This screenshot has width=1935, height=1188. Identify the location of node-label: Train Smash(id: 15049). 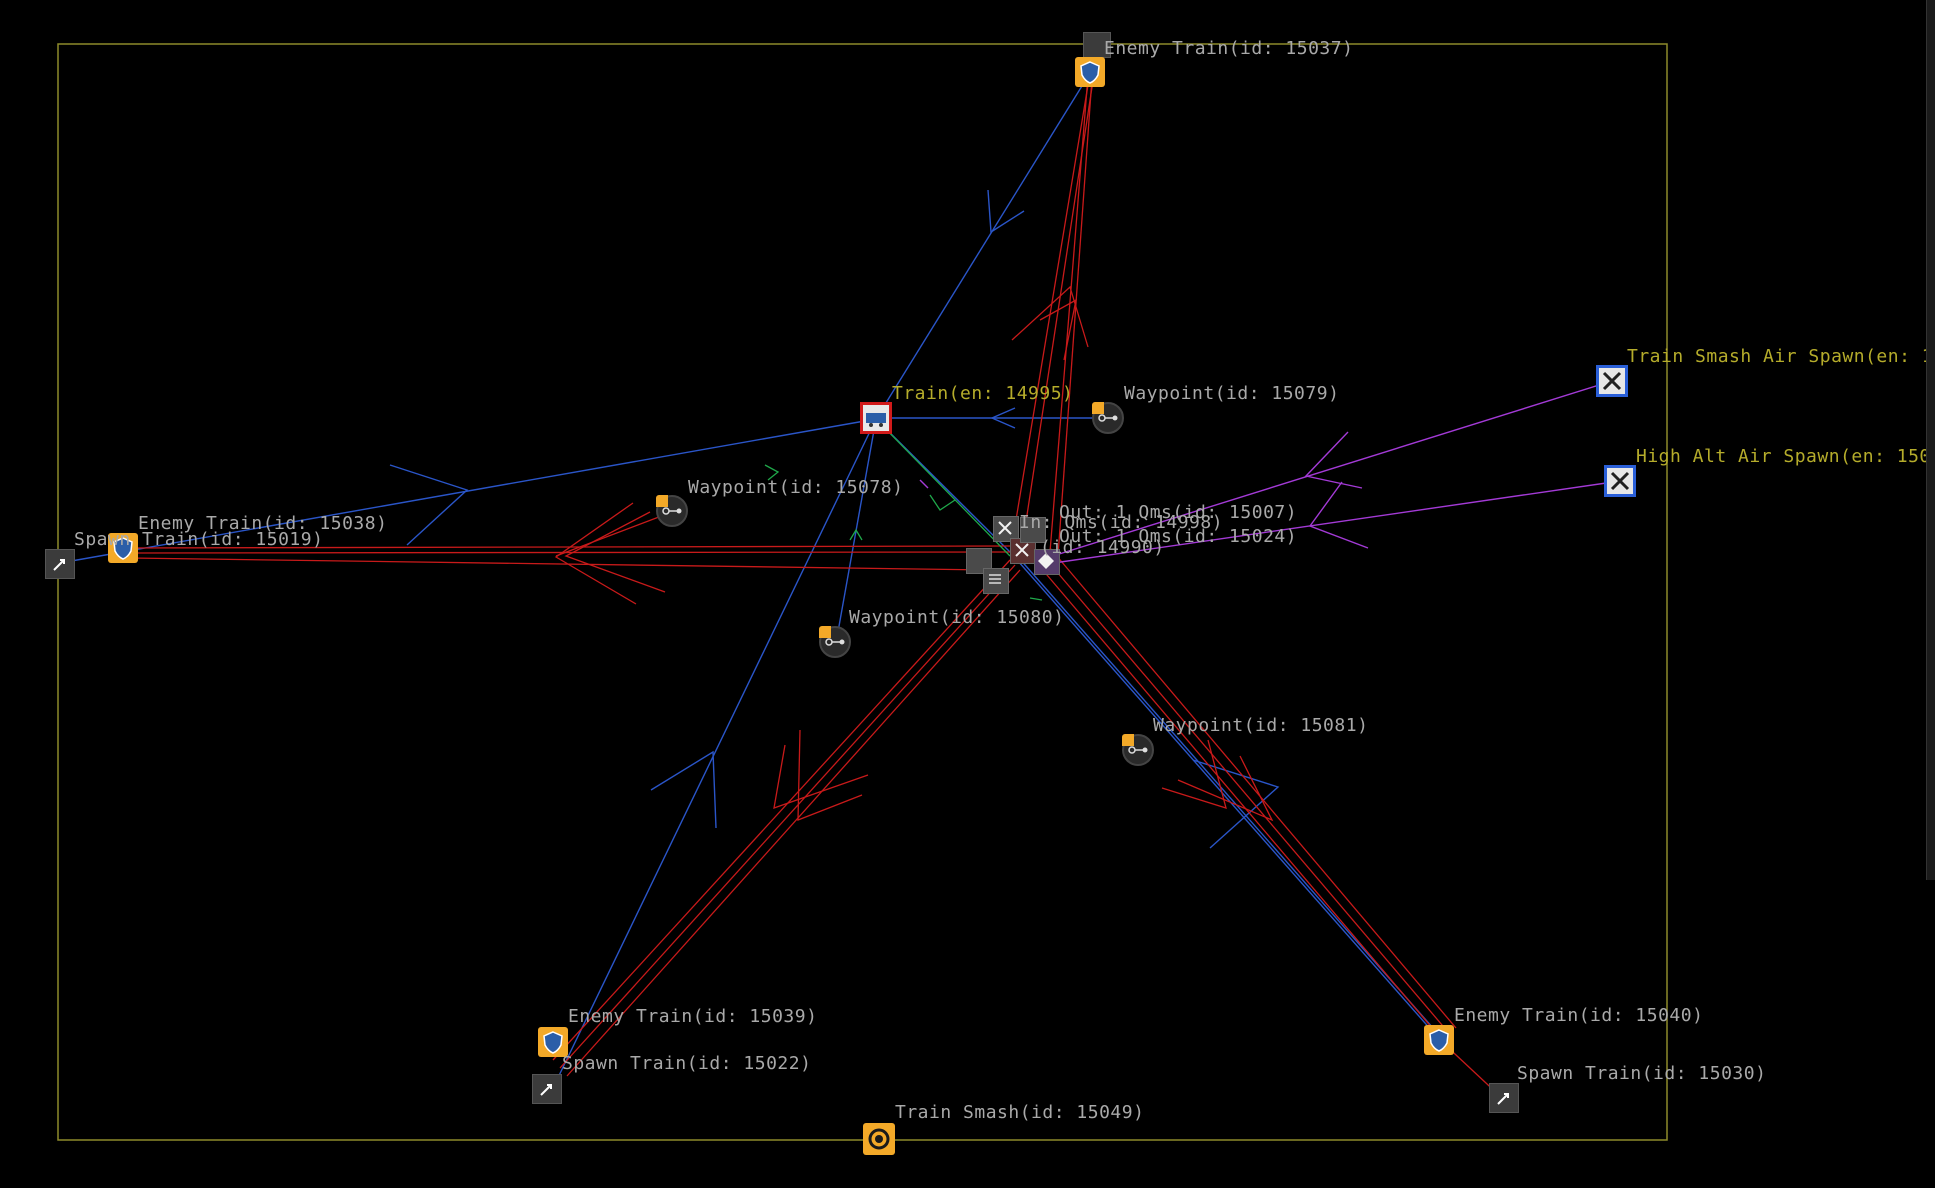
(1020, 1112).